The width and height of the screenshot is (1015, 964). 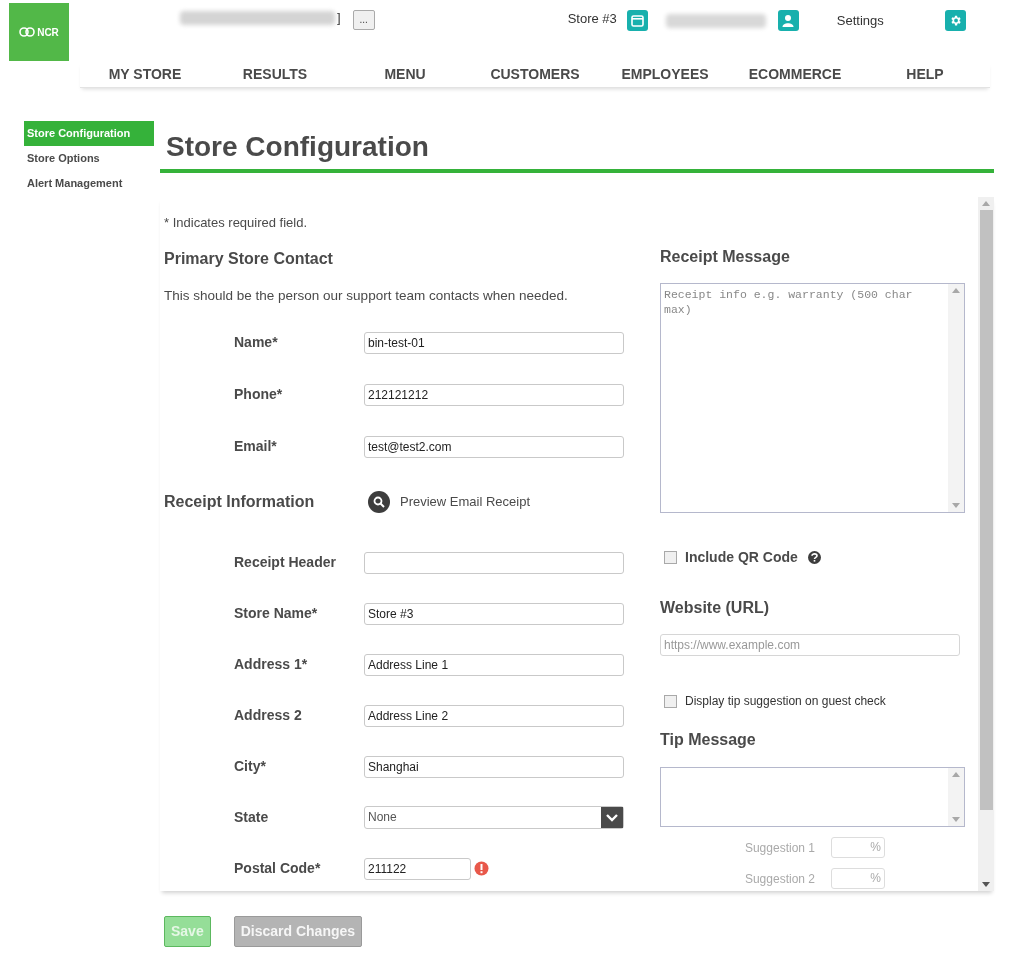 I want to click on text-field: Shanghai, so click(x=494, y=766).